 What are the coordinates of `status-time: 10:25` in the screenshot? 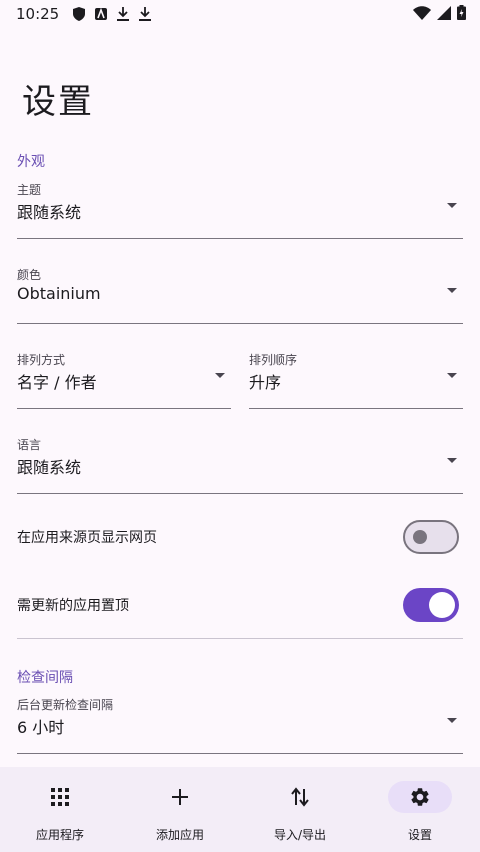 It's located at (38, 14).